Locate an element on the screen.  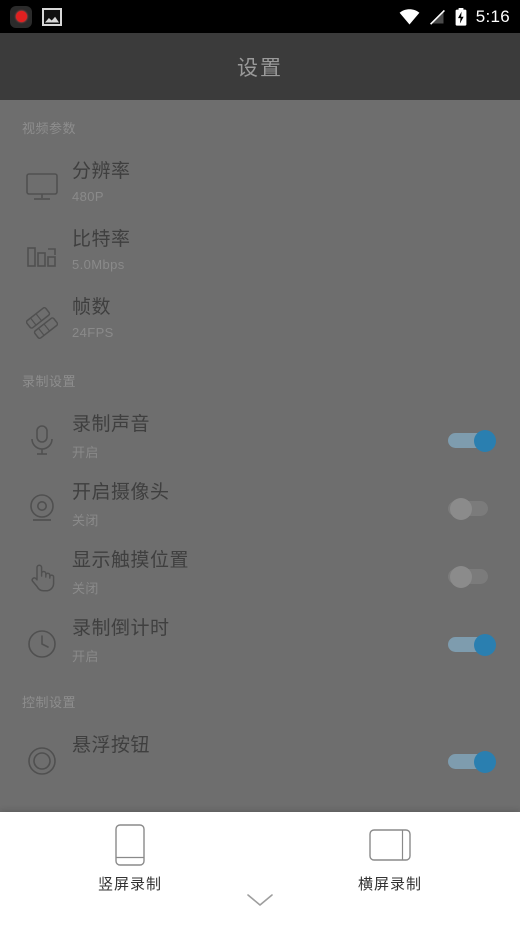
preference-text: 录制倒计时 开启 is located at coordinates (253, 638).